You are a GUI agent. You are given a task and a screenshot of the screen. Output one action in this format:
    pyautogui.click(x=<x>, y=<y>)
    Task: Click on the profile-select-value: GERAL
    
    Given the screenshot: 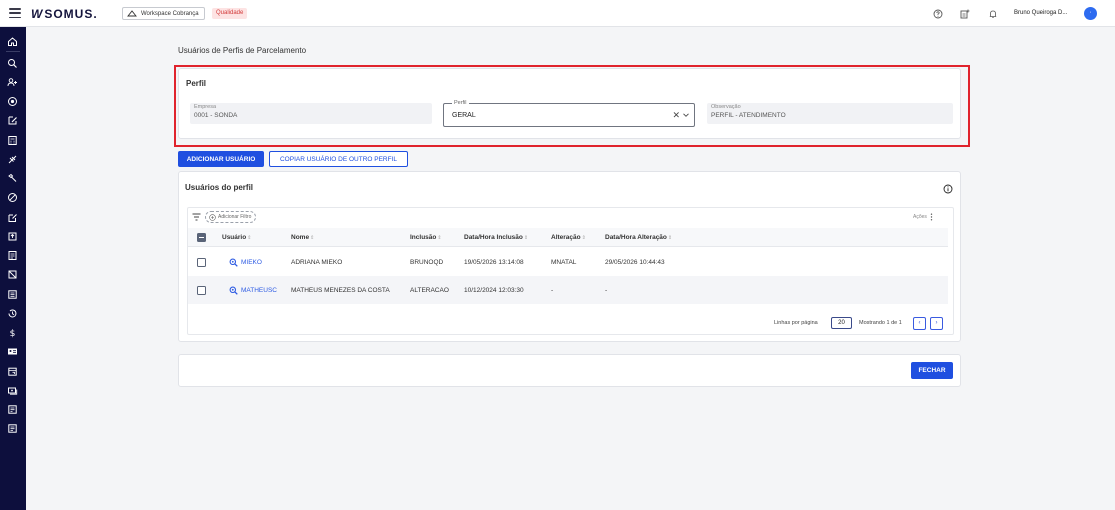 What is the action you would take?
    pyautogui.click(x=464, y=115)
    